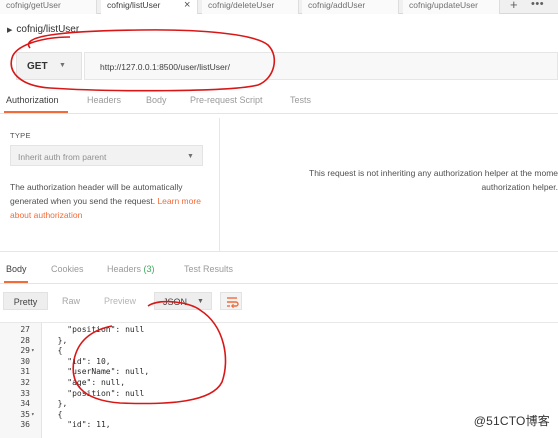  I want to click on tab-test-results: Test Results, so click(208, 269).